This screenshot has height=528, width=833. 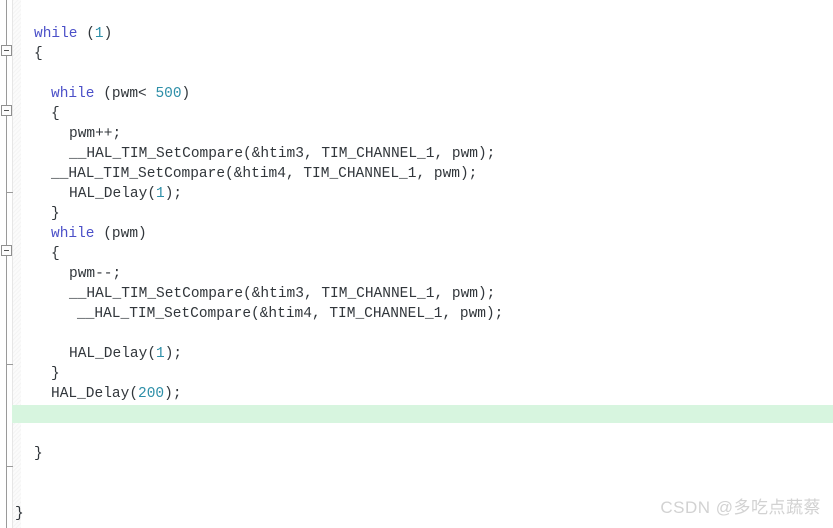 What do you see at coordinates (125, 94) in the screenshot?
I see `code-token-punc: (pwm<` at bounding box center [125, 94].